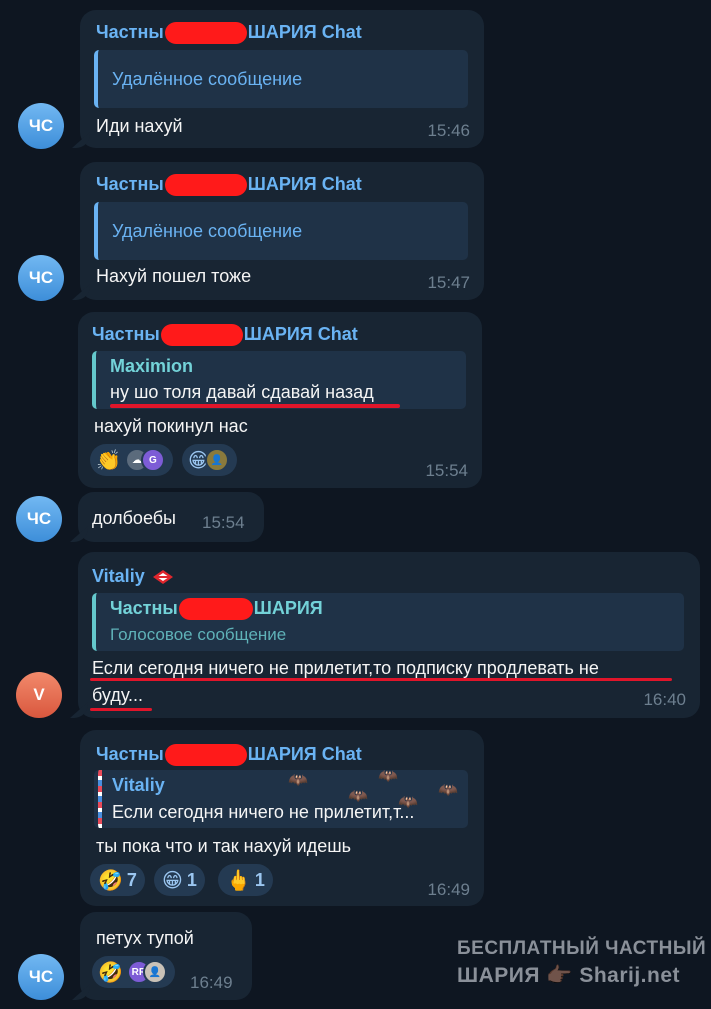 This screenshot has height=1009, width=711. What do you see at coordinates (279, 380) in the screenshot?
I see `reply-quote: Maximion ну шо толя давай сдавай назад` at bounding box center [279, 380].